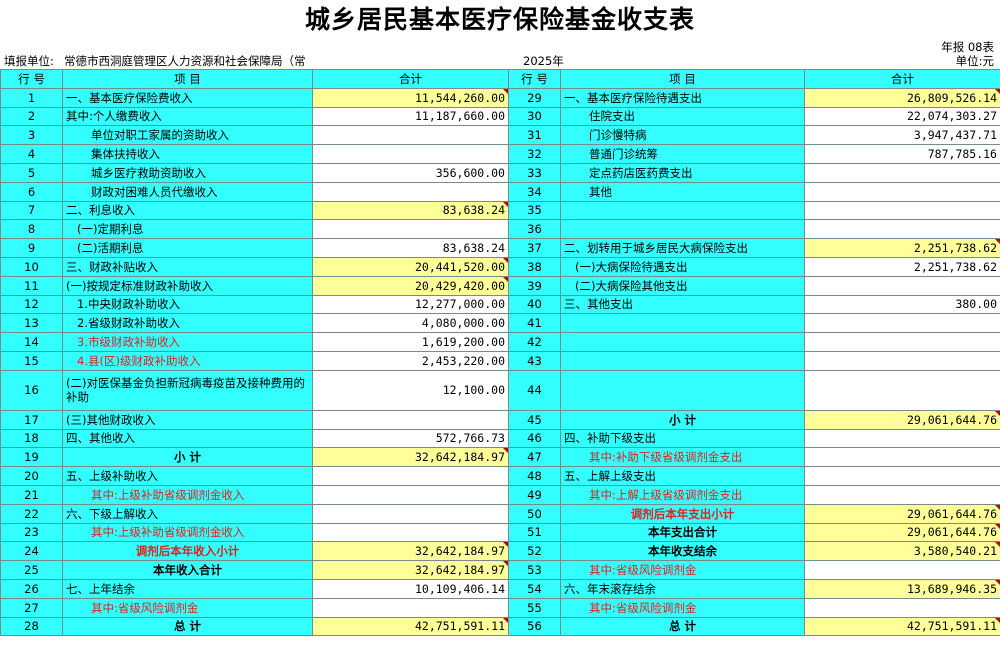  Describe the element at coordinates (682, 532) in the screenshot. I see `row-item: 本年支出合计` at that location.